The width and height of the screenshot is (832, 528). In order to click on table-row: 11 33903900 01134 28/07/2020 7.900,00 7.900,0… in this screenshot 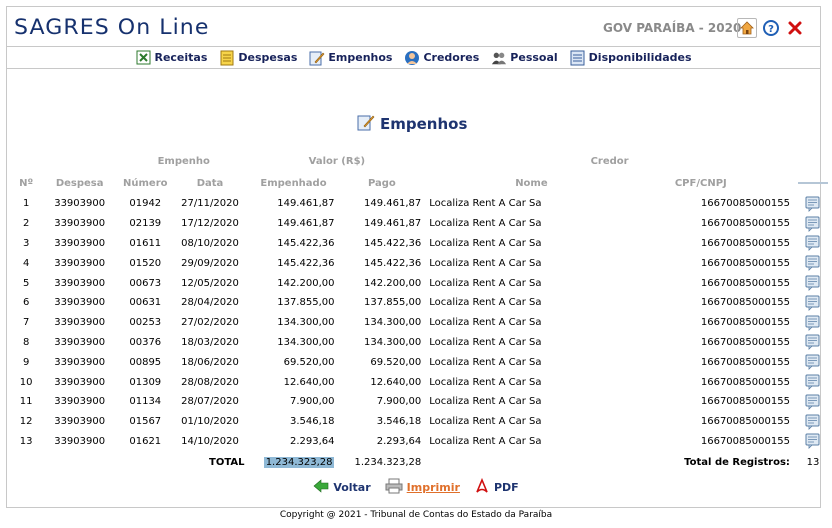, I will do `click(422, 402)`.